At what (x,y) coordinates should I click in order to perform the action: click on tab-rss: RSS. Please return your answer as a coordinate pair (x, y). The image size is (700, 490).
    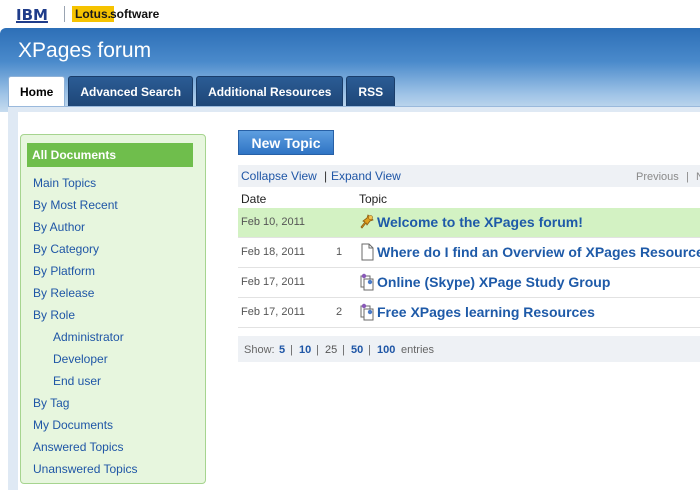
    Looking at the image, I should click on (371, 91).